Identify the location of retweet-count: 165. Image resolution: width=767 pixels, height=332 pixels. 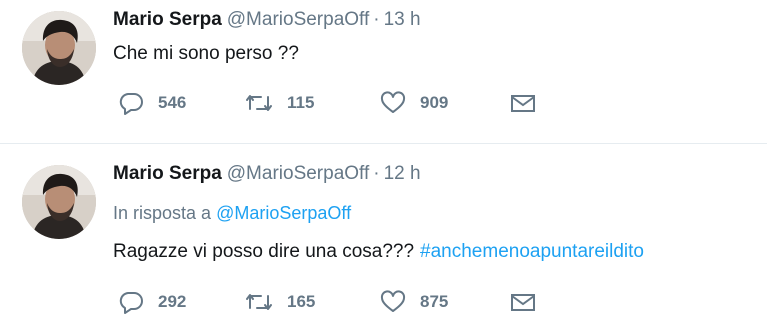
(301, 301).